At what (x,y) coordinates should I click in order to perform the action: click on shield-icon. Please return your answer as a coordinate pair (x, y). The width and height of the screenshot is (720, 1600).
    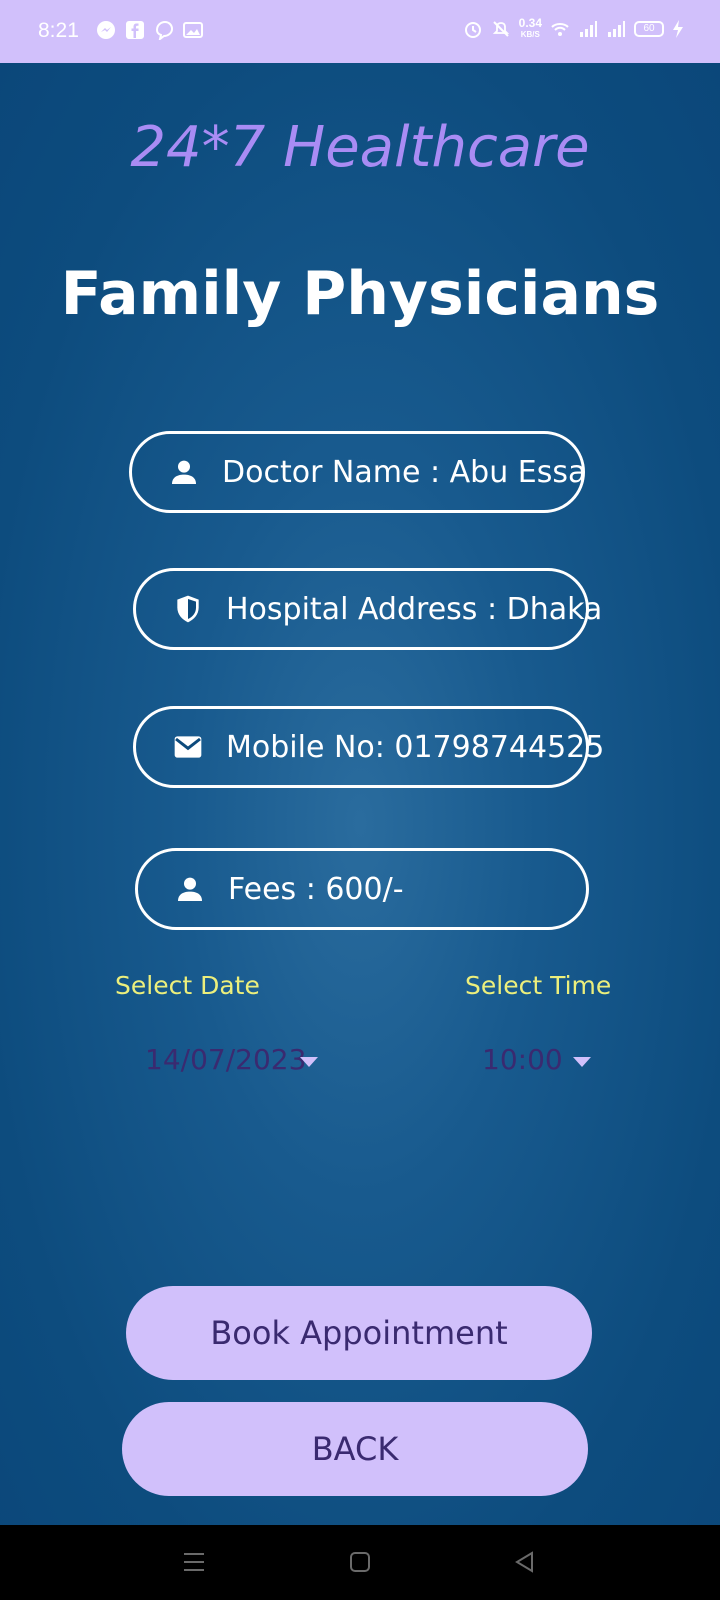
    Looking at the image, I should click on (188, 609).